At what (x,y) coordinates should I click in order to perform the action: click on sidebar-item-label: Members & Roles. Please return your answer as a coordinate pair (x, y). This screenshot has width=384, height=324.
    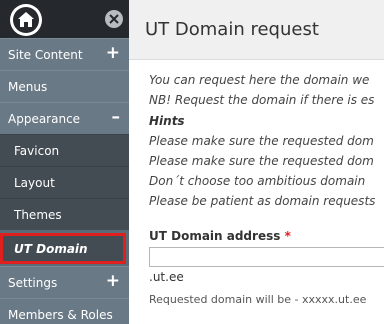
    Looking at the image, I should click on (60, 315).